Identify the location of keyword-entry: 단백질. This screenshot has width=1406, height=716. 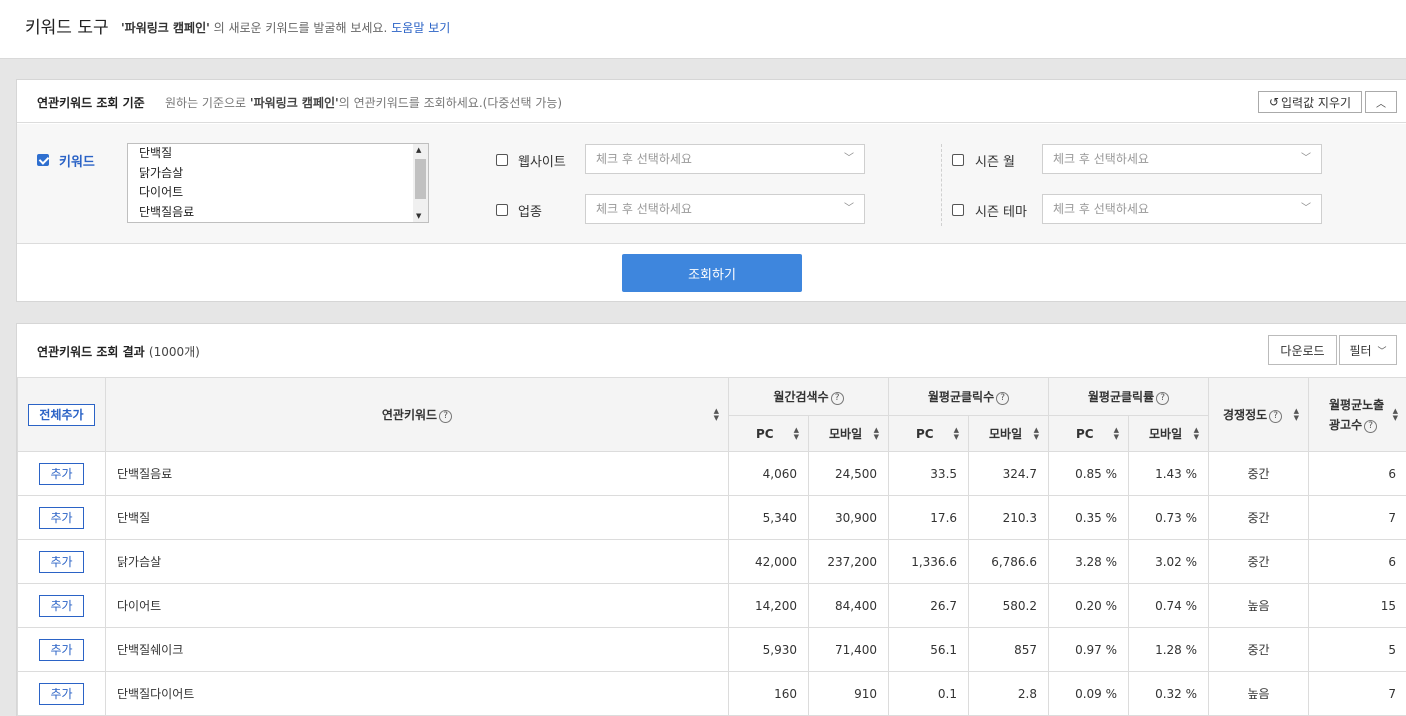
(156, 153).